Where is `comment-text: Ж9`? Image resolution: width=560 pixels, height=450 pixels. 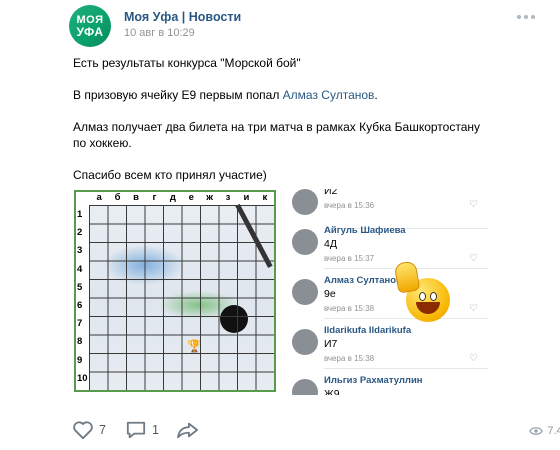
comment-text: Ж9 is located at coordinates (332, 391).